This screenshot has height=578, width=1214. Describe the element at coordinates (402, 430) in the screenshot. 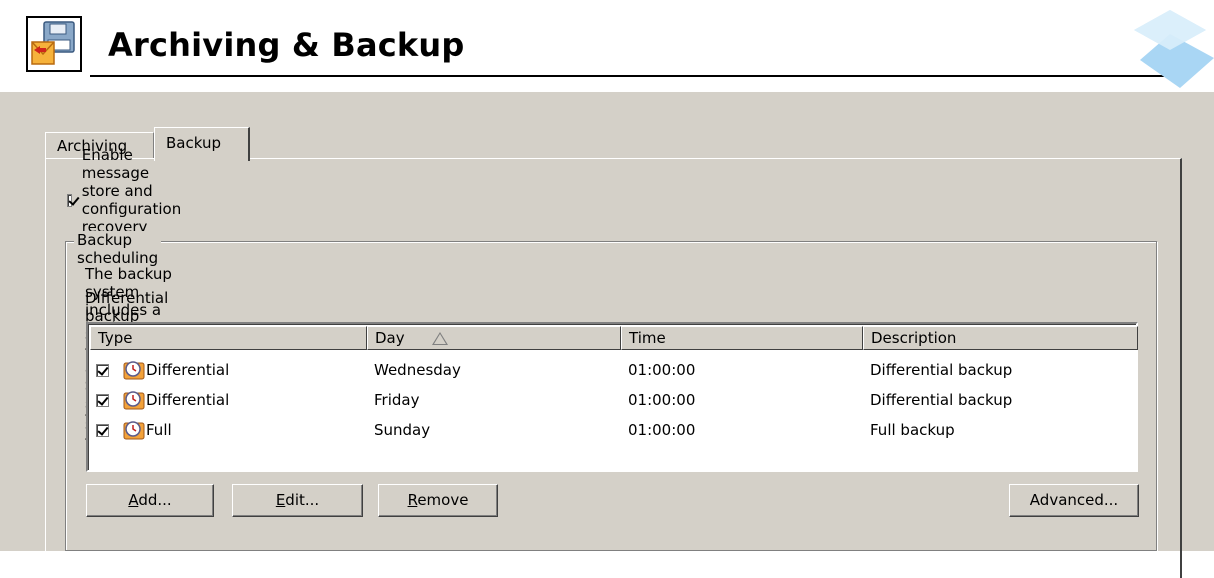

I see `day-cell: Sunday` at that location.